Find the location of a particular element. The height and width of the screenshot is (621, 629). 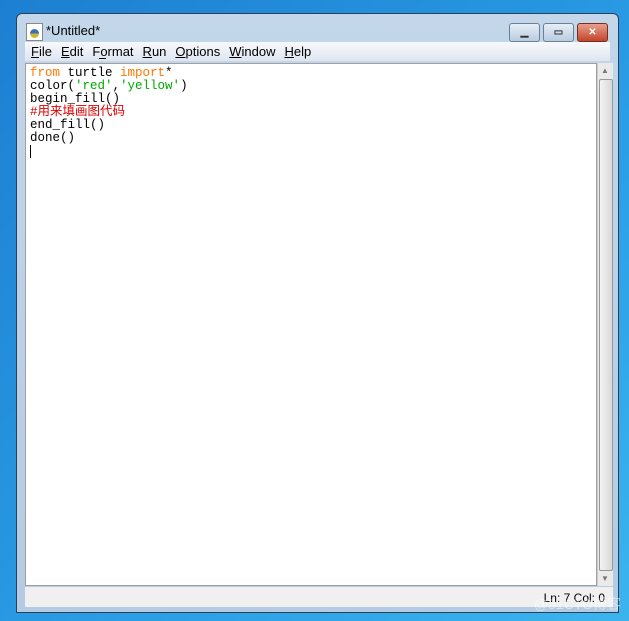

code-text: ) is located at coordinates (184, 86).